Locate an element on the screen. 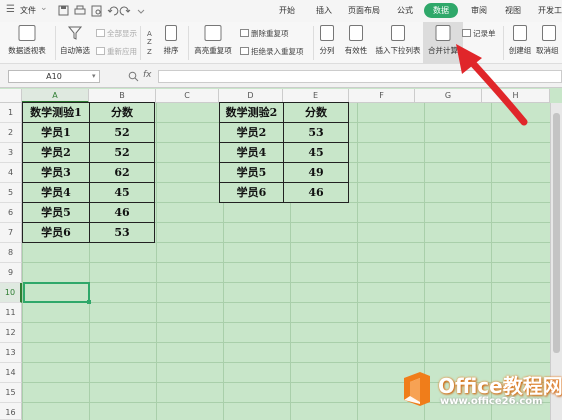 This screenshot has height=420, width=562. save-icon is located at coordinates (63, 10).